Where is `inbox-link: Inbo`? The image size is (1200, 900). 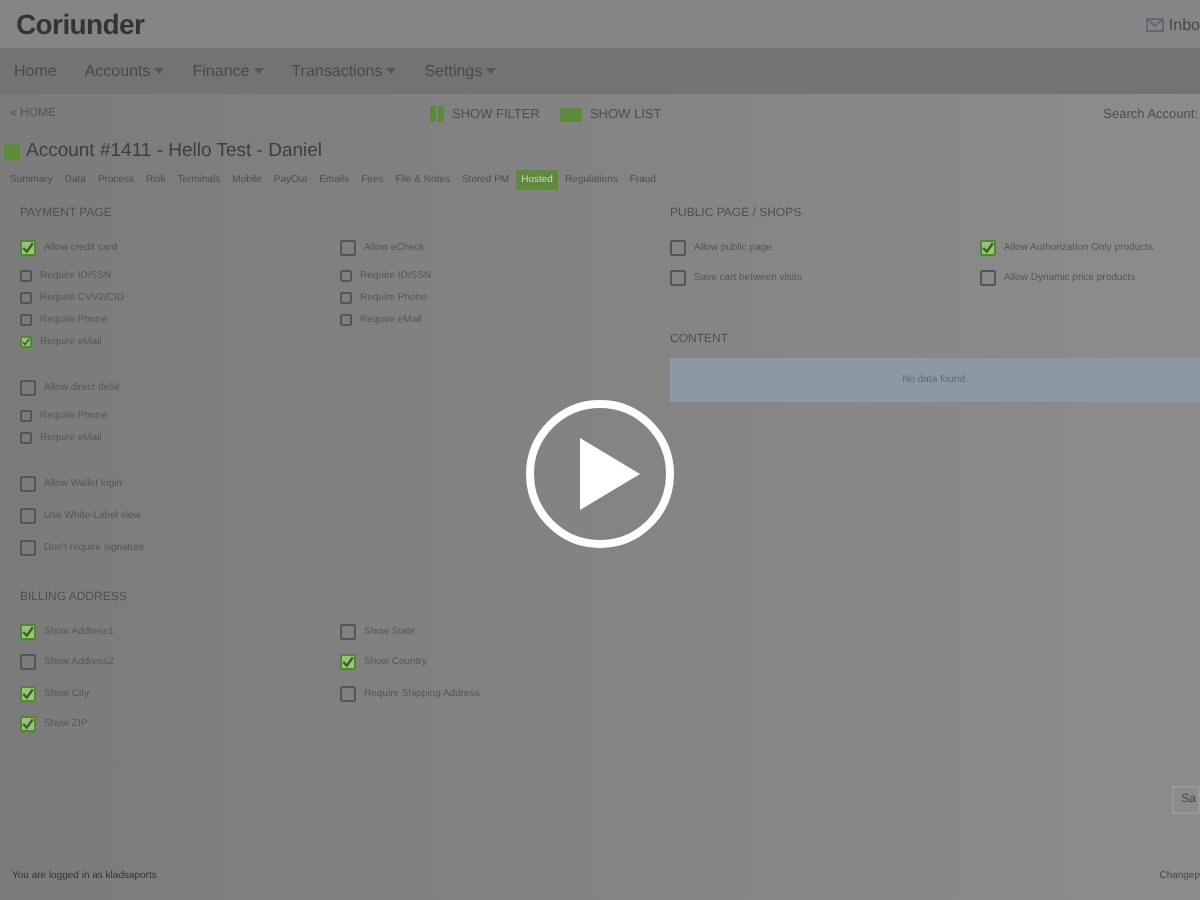 inbox-link: Inbo is located at coordinates (1173, 24).